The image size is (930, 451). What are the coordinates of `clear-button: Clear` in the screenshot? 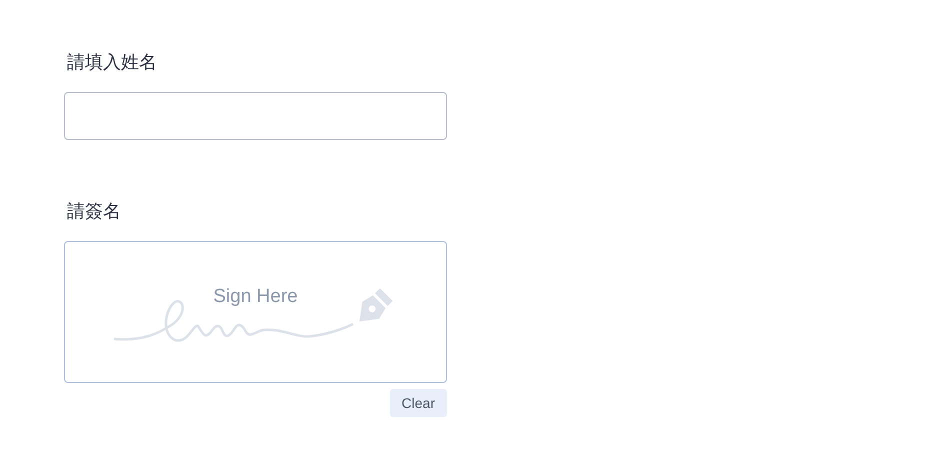 It's located at (418, 403).